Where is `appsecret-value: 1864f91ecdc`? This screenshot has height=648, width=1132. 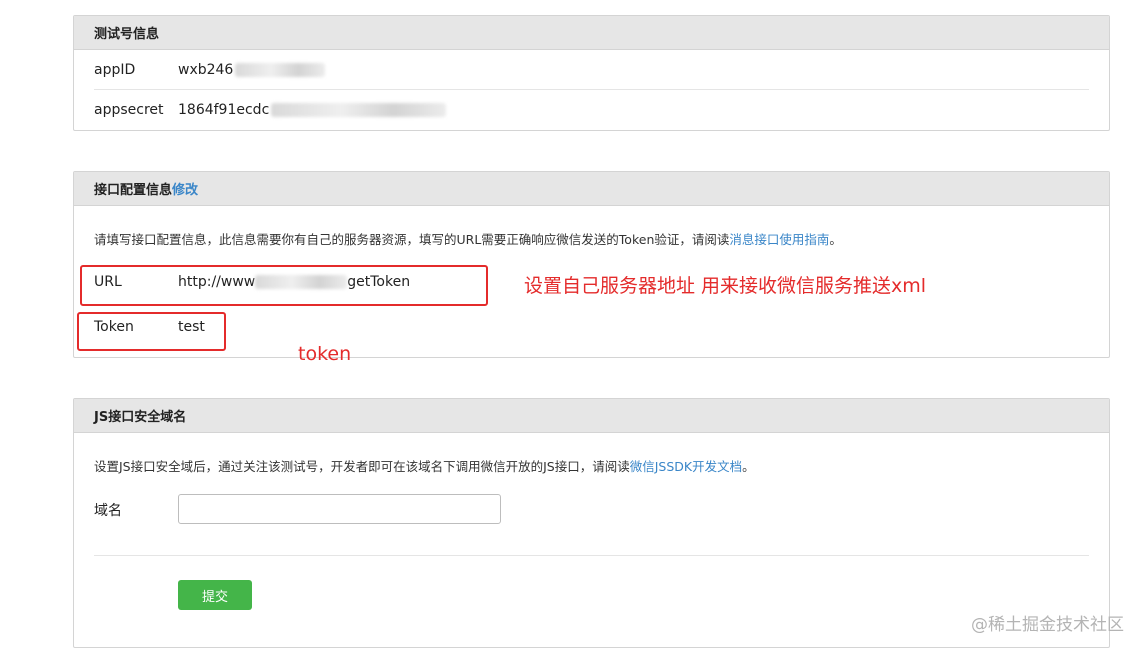
appsecret-value: 1864f91ecdc is located at coordinates (312, 110).